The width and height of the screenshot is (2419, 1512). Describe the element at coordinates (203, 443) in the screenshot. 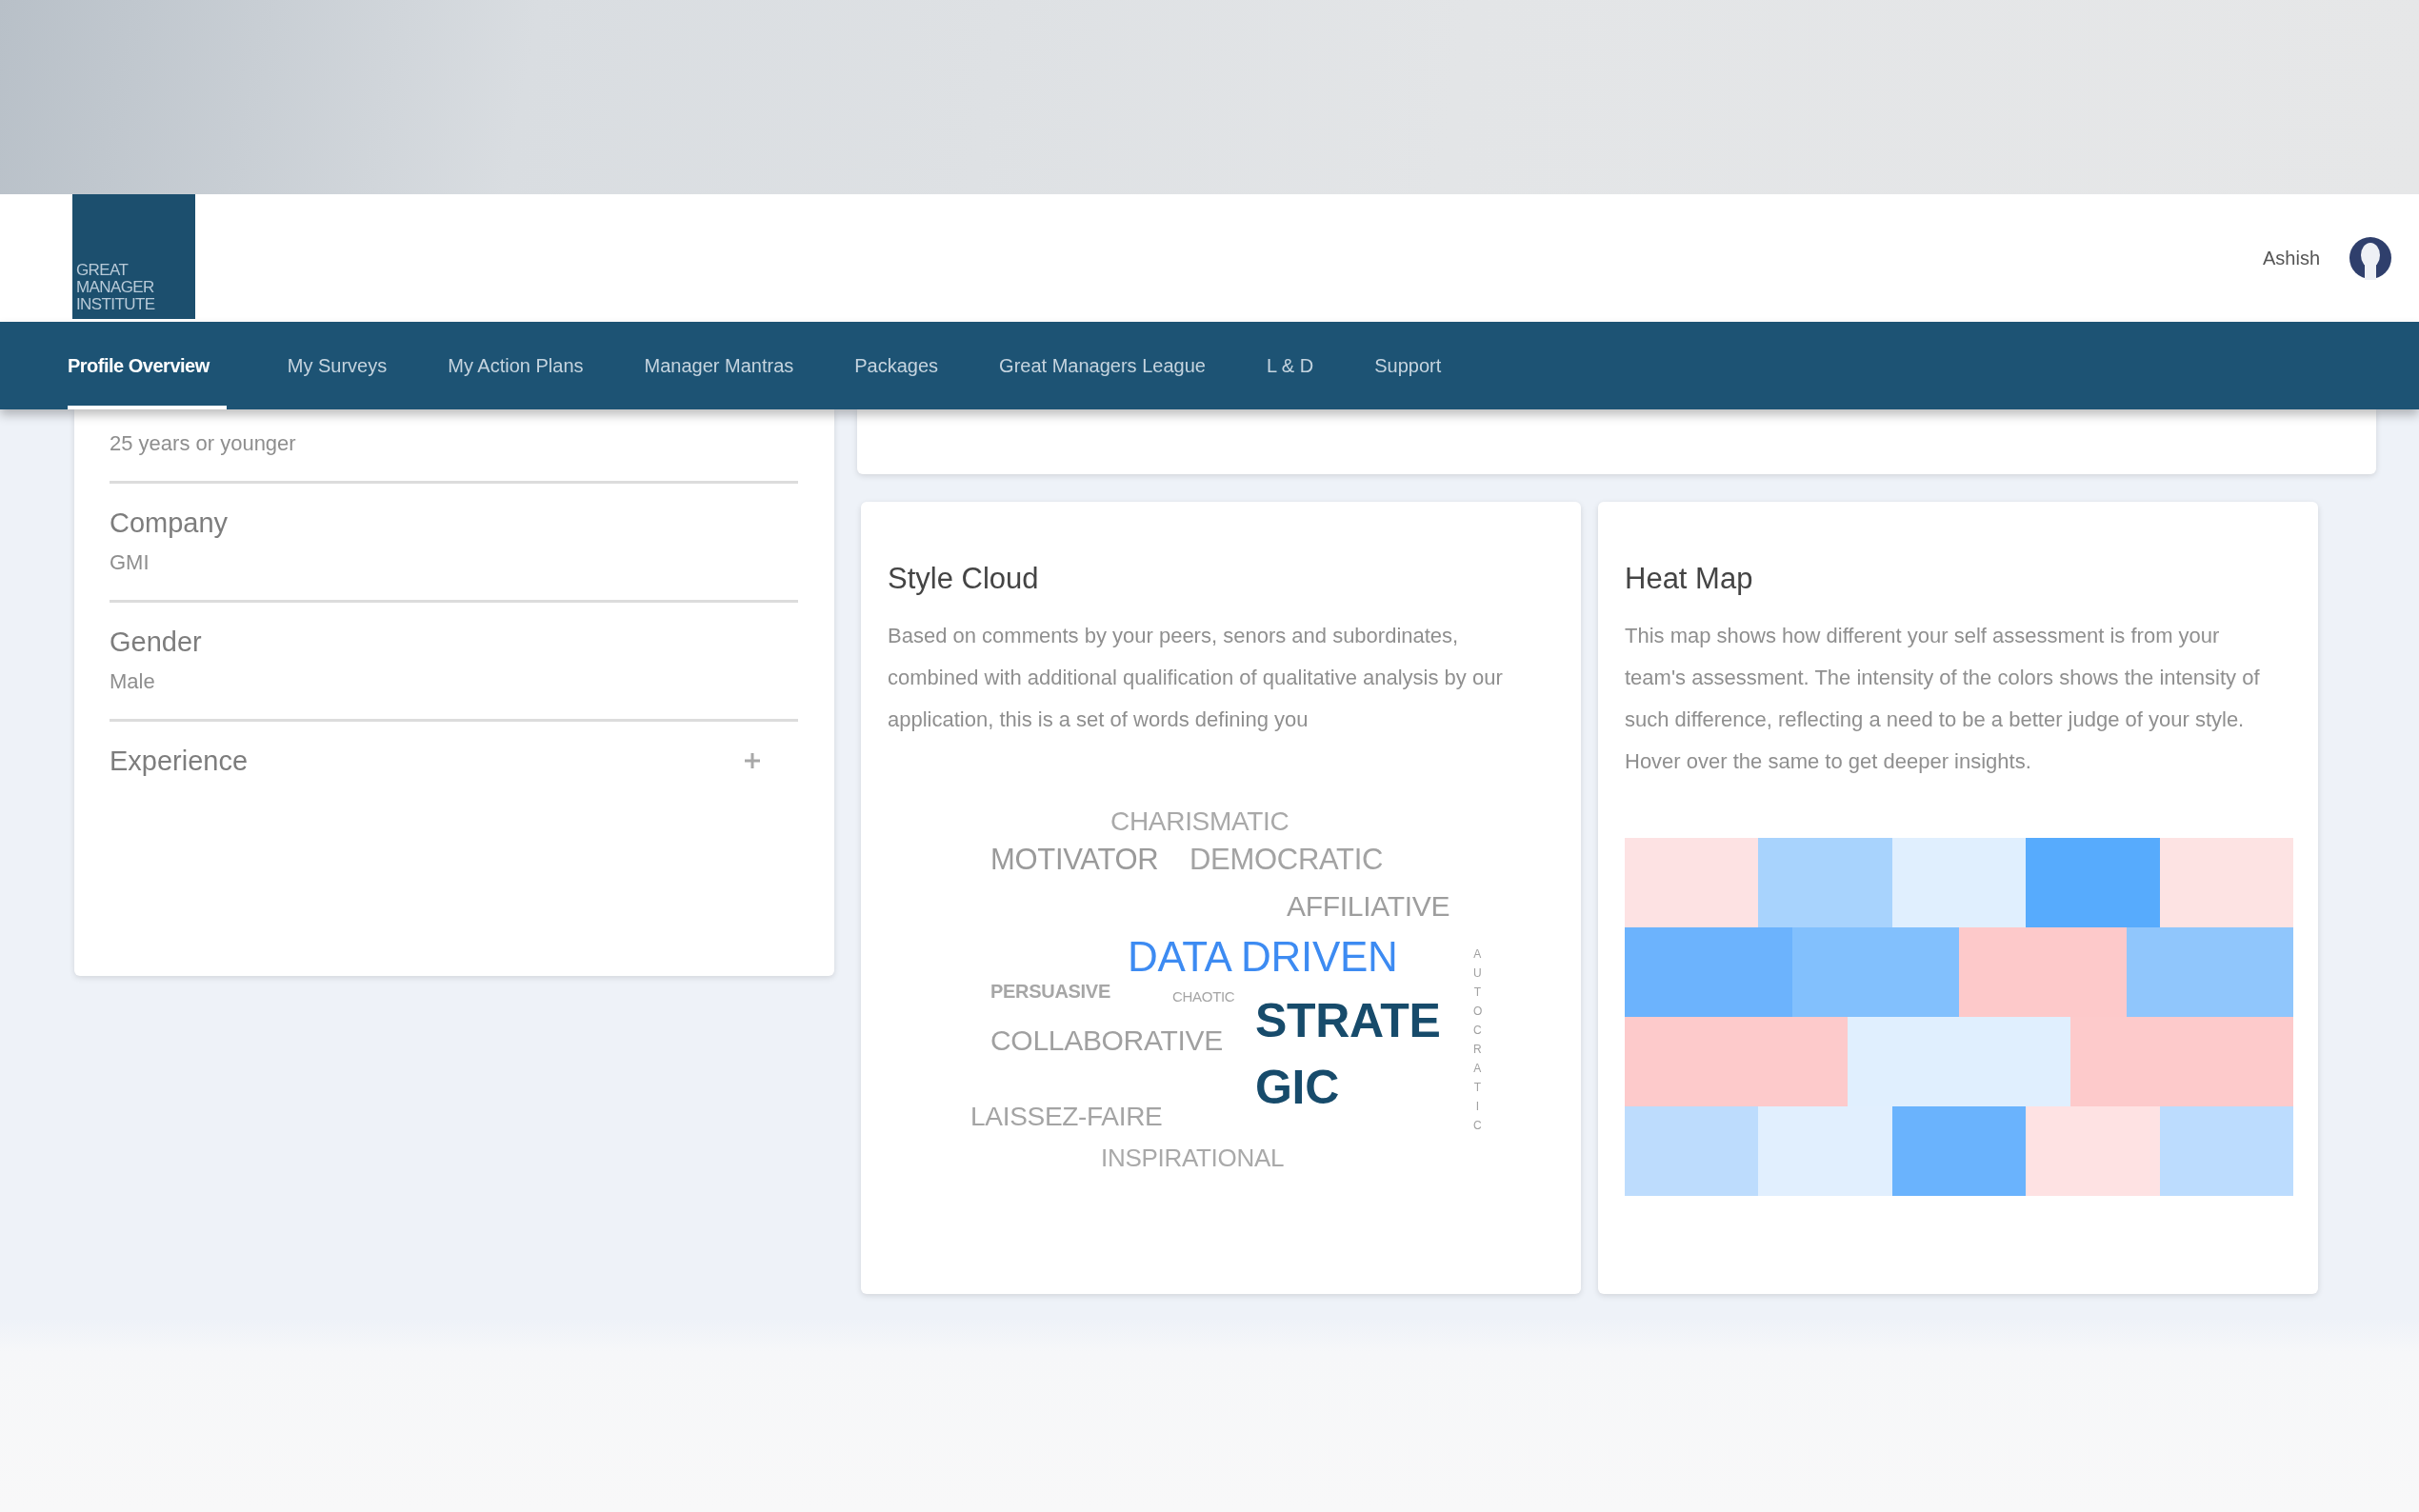

I see `field-value: 25 years or younger` at that location.